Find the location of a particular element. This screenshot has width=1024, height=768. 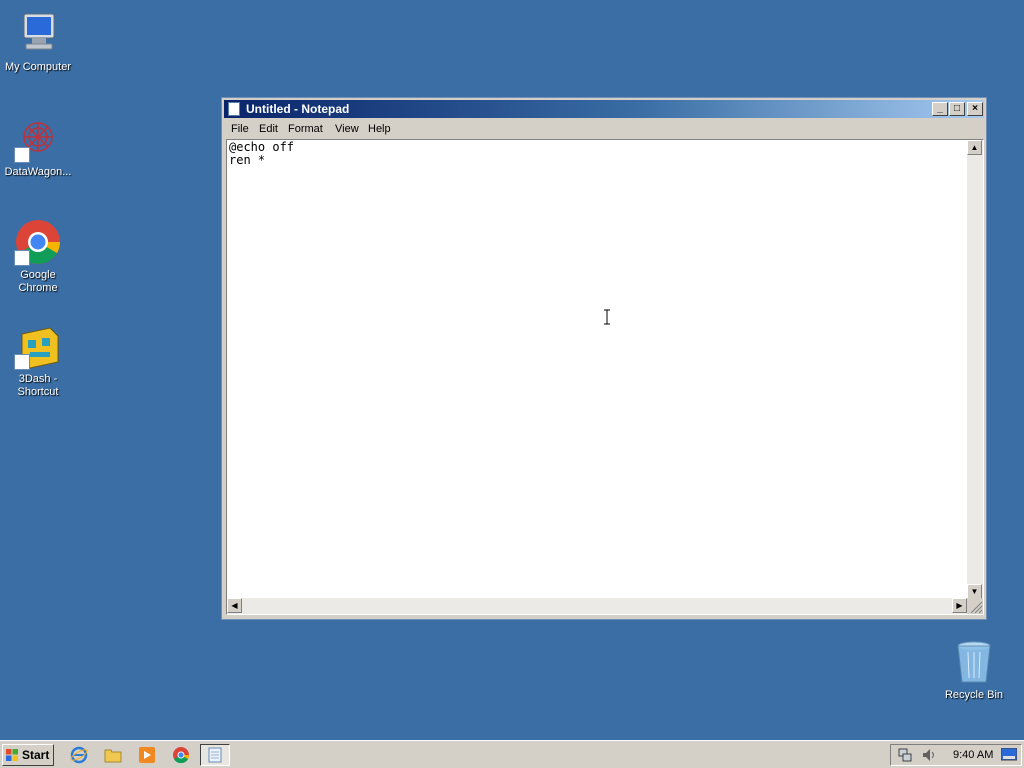

maximize-icon: □ is located at coordinates (957, 108).